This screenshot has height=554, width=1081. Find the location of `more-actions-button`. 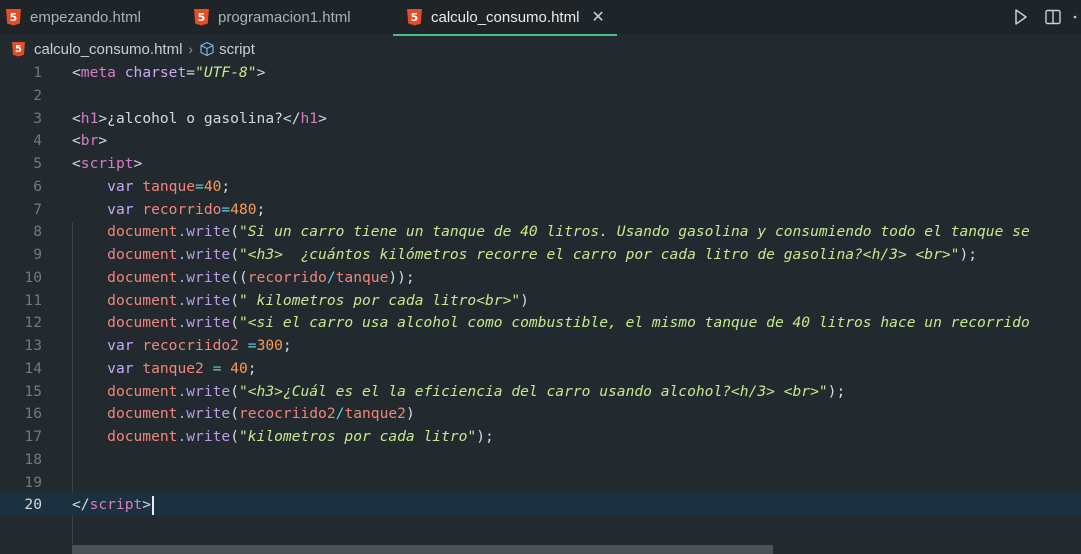

more-actions-button is located at coordinates (1075, 17).